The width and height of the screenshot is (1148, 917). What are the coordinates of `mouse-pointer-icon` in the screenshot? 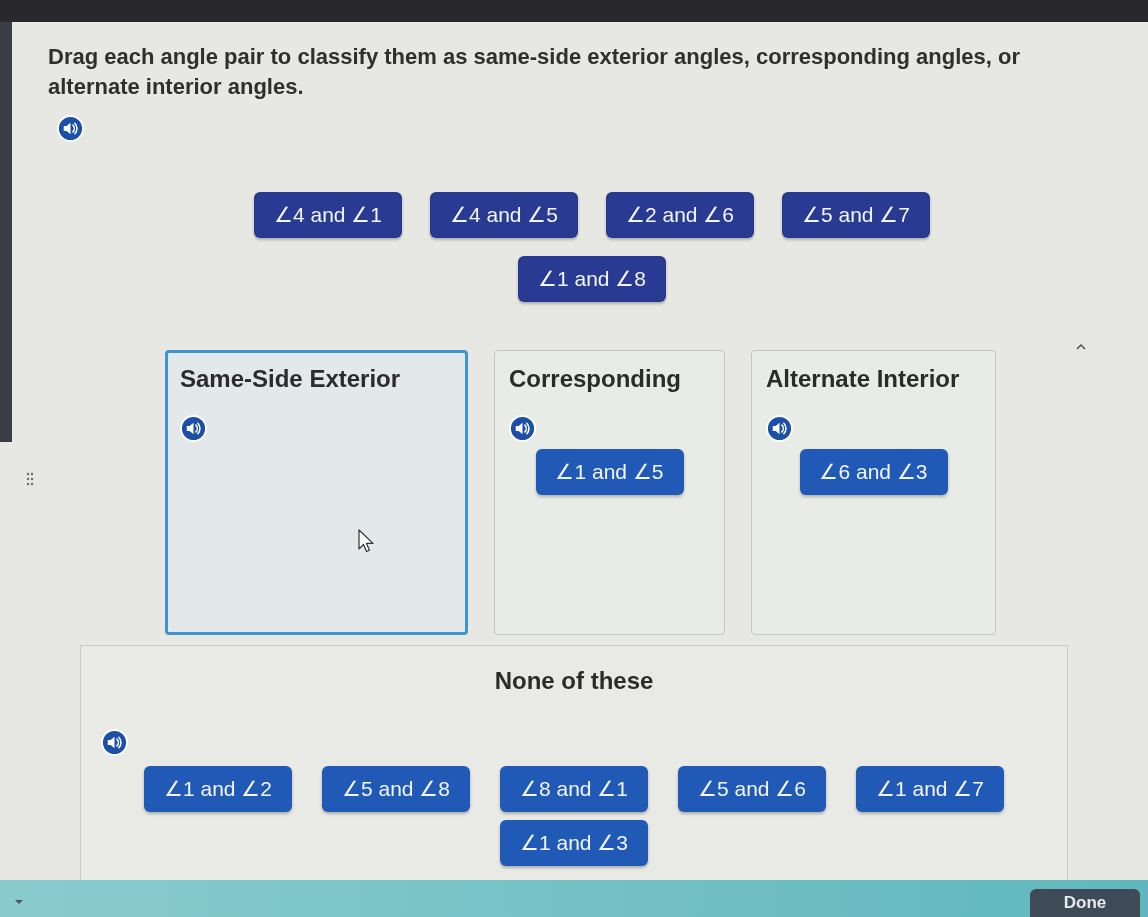 It's located at (366, 541).